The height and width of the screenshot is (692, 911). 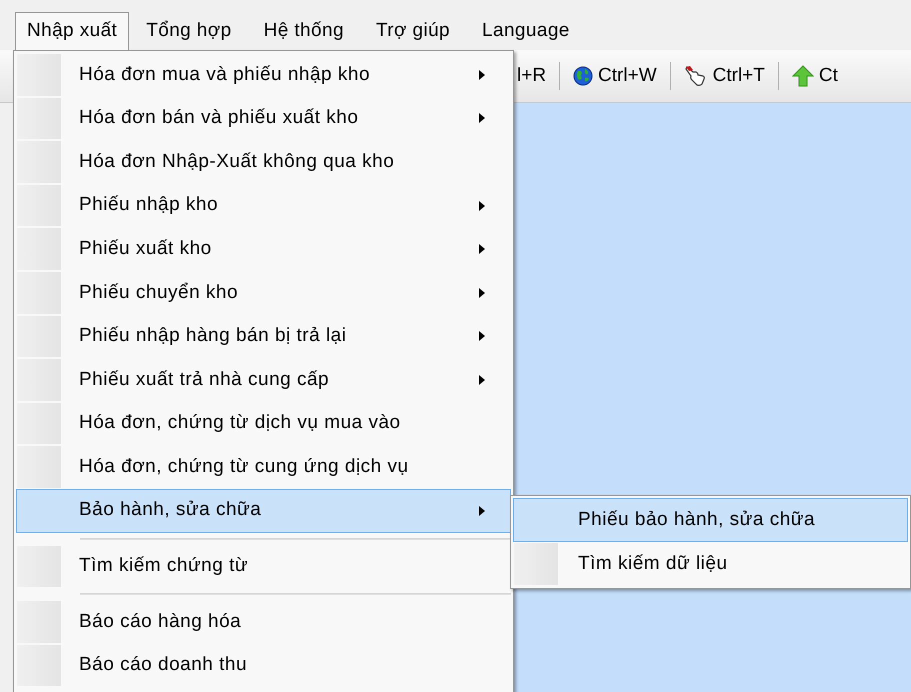 What do you see at coordinates (263, 424) in the screenshot?
I see `menu-item: Hóa đơn, chứng từ dịch vụ mua vào` at bounding box center [263, 424].